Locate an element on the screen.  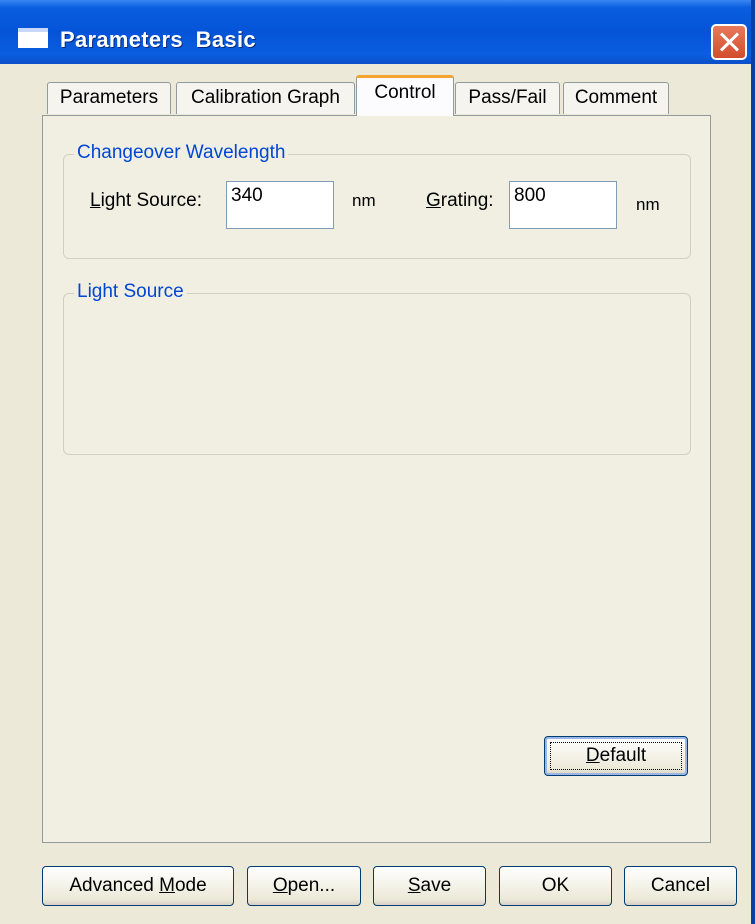
tab-calibration-graph: Calibration Graph is located at coordinates (265, 98).